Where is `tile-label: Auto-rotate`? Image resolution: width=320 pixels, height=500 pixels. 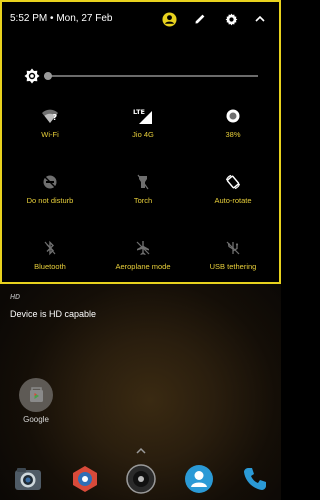
tile-label: Auto-rotate is located at coordinates (233, 200).